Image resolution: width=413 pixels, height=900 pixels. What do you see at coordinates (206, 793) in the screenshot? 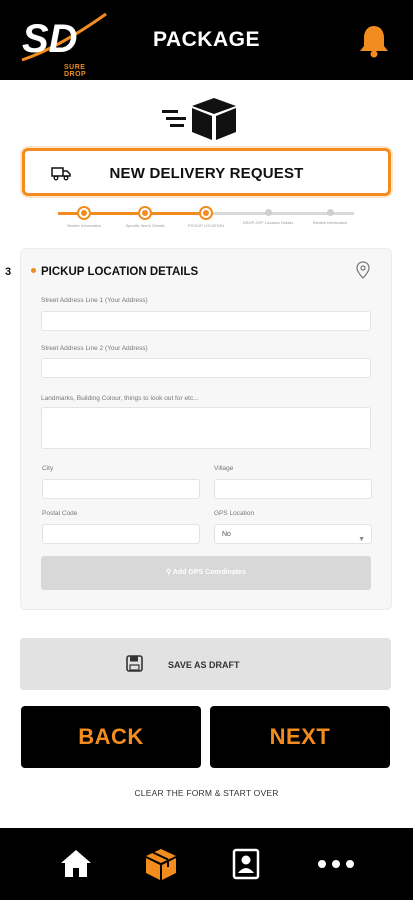
I see `clear-form-link: CLEAR THE FORM & START OVER` at bounding box center [206, 793].